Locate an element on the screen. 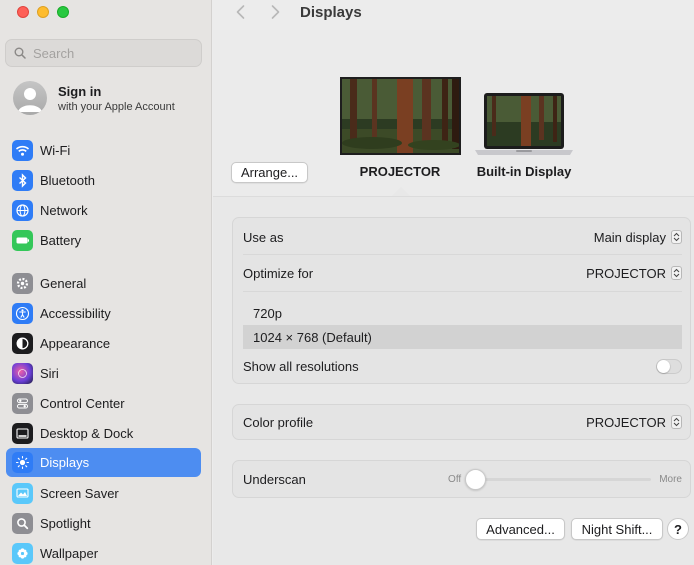 The width and height of the screenshot is (694, 565). accessibility-icon is located at coordinates (22, 313).